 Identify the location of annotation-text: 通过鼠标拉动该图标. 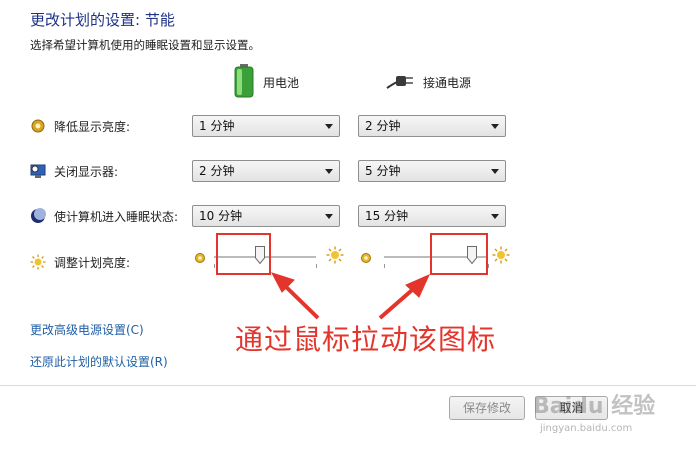
(366, 339).